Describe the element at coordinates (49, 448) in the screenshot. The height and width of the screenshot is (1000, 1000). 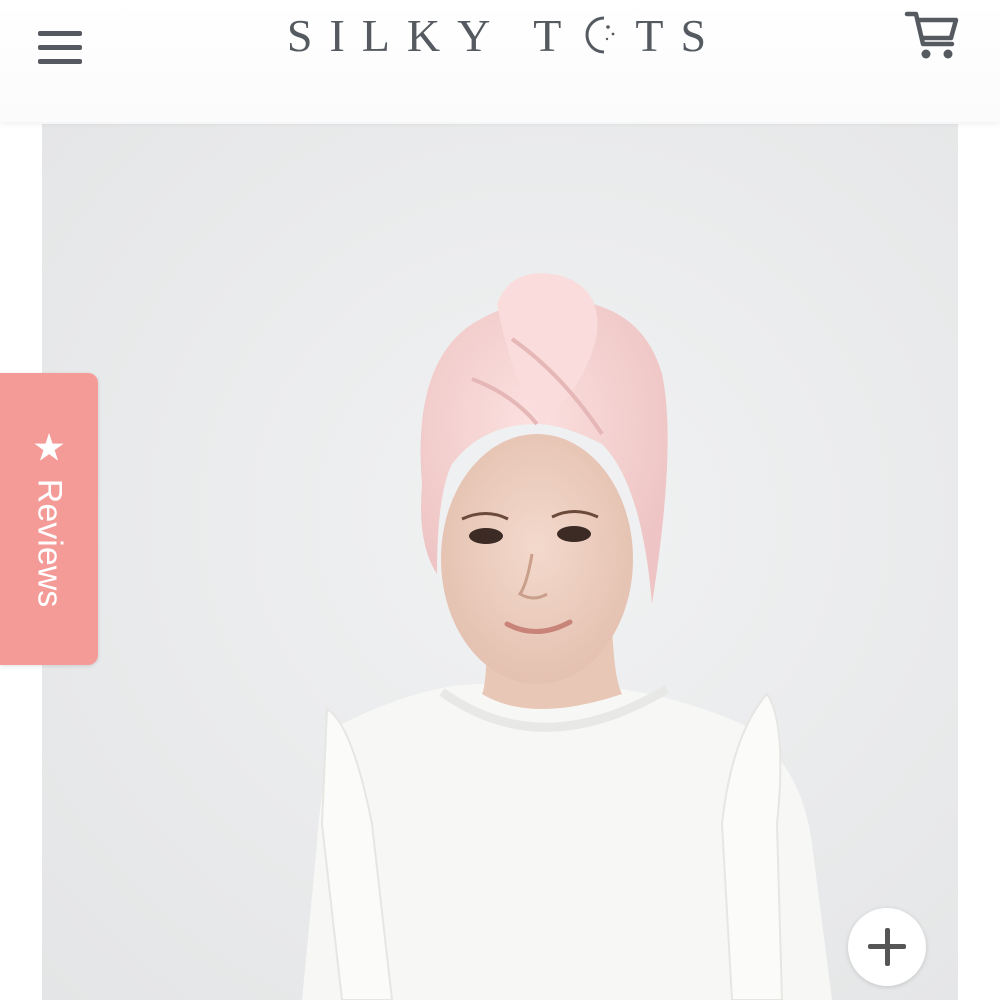
I see `star-icon: ★` at that location.